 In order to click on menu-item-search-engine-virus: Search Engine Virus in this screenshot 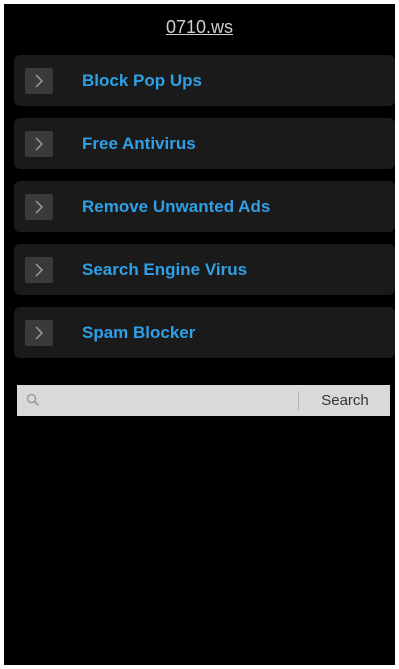, I will do `click(204, 269)`.